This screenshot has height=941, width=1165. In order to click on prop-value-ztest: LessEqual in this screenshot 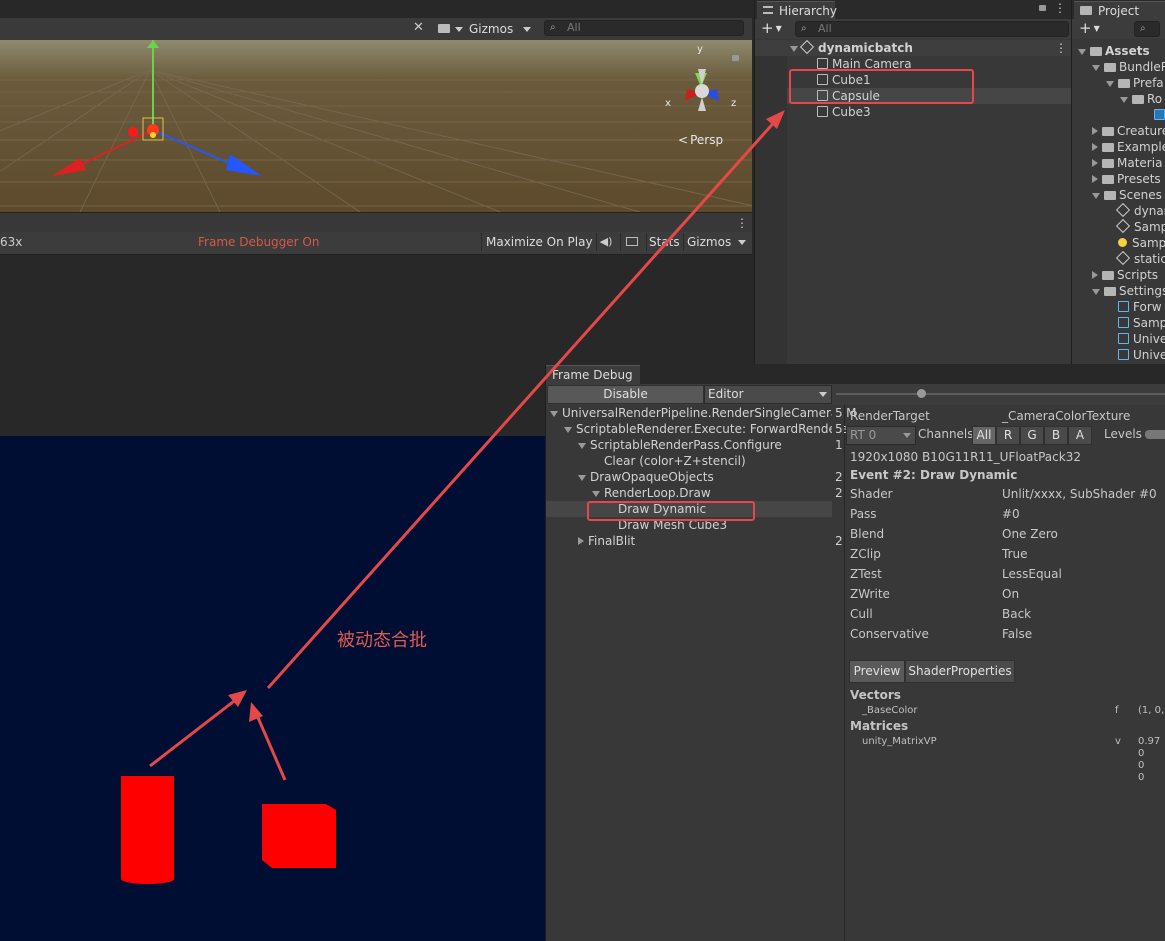, I will do `click(1032, 574)`.